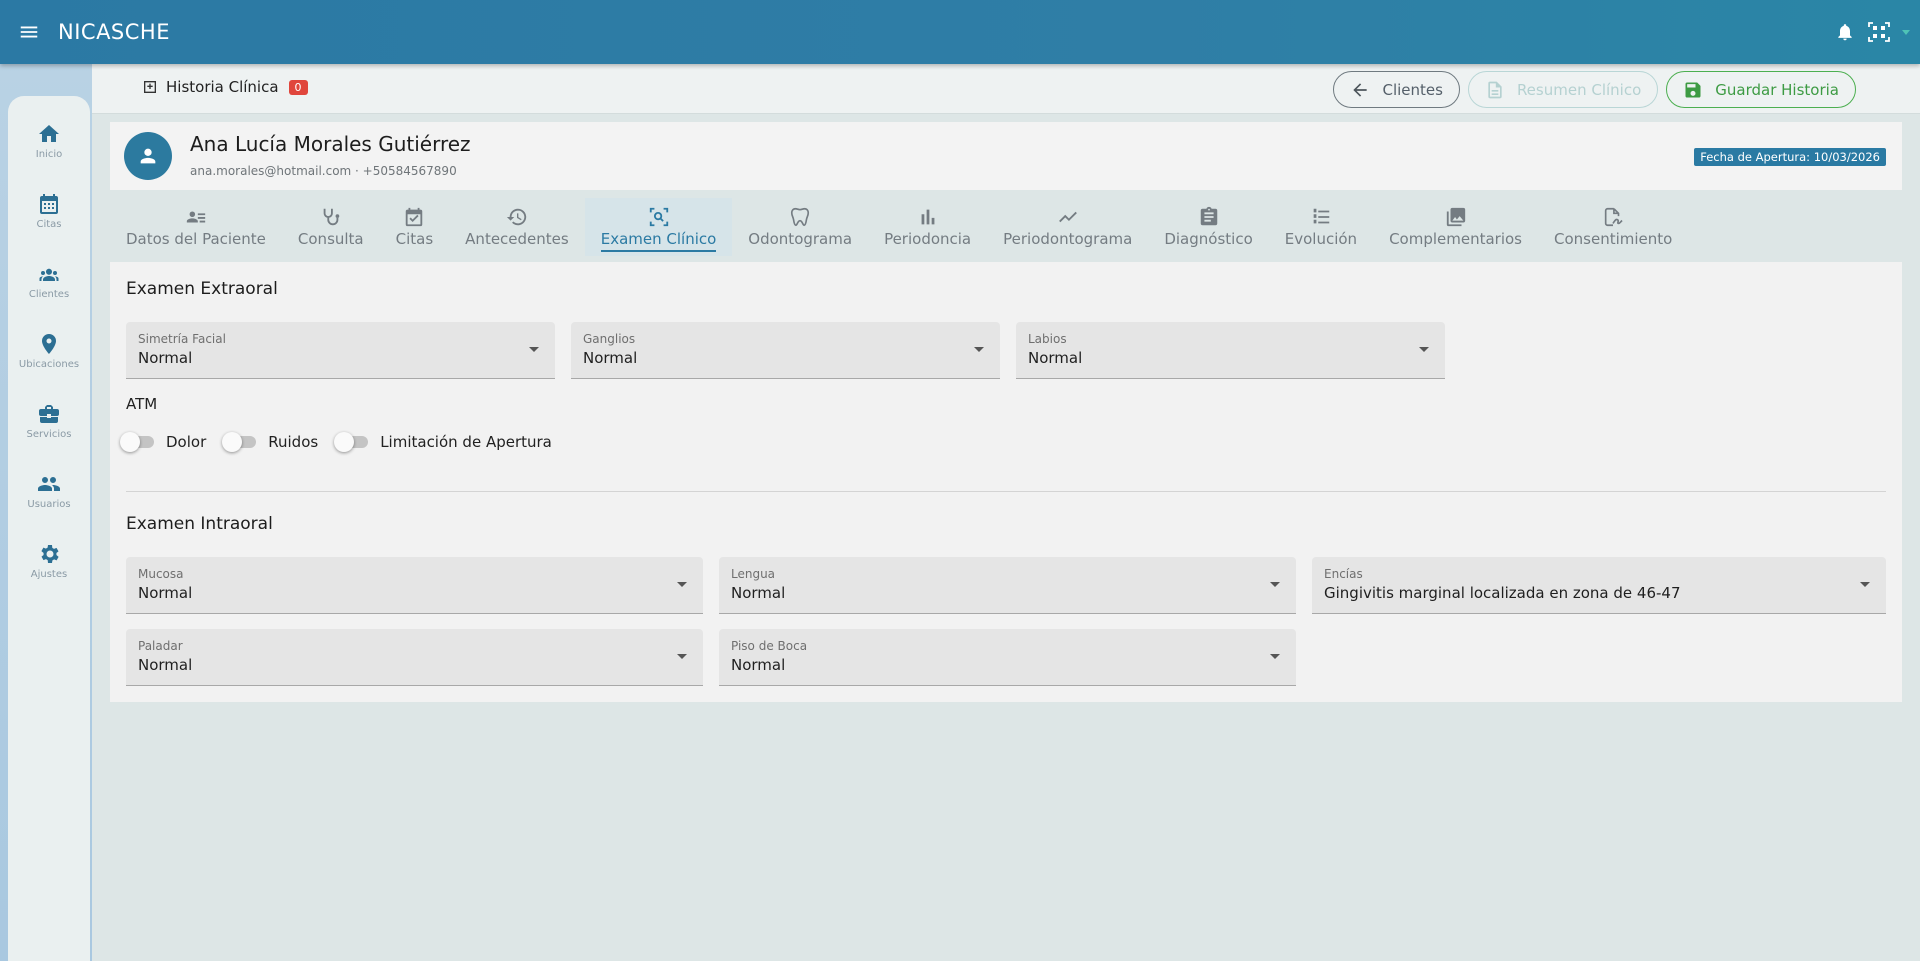  What do you see at coordinates (1321, 216) in the screenshot?
I see `timeline-icon` at bounding box center [1321, 216].